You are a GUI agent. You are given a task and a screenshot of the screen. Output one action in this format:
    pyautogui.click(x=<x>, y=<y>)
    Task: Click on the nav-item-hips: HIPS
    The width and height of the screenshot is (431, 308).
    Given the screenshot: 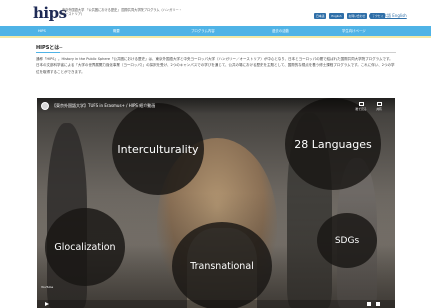 What is the action you would take?
    pyautogui.click(x=42, y=31)
    